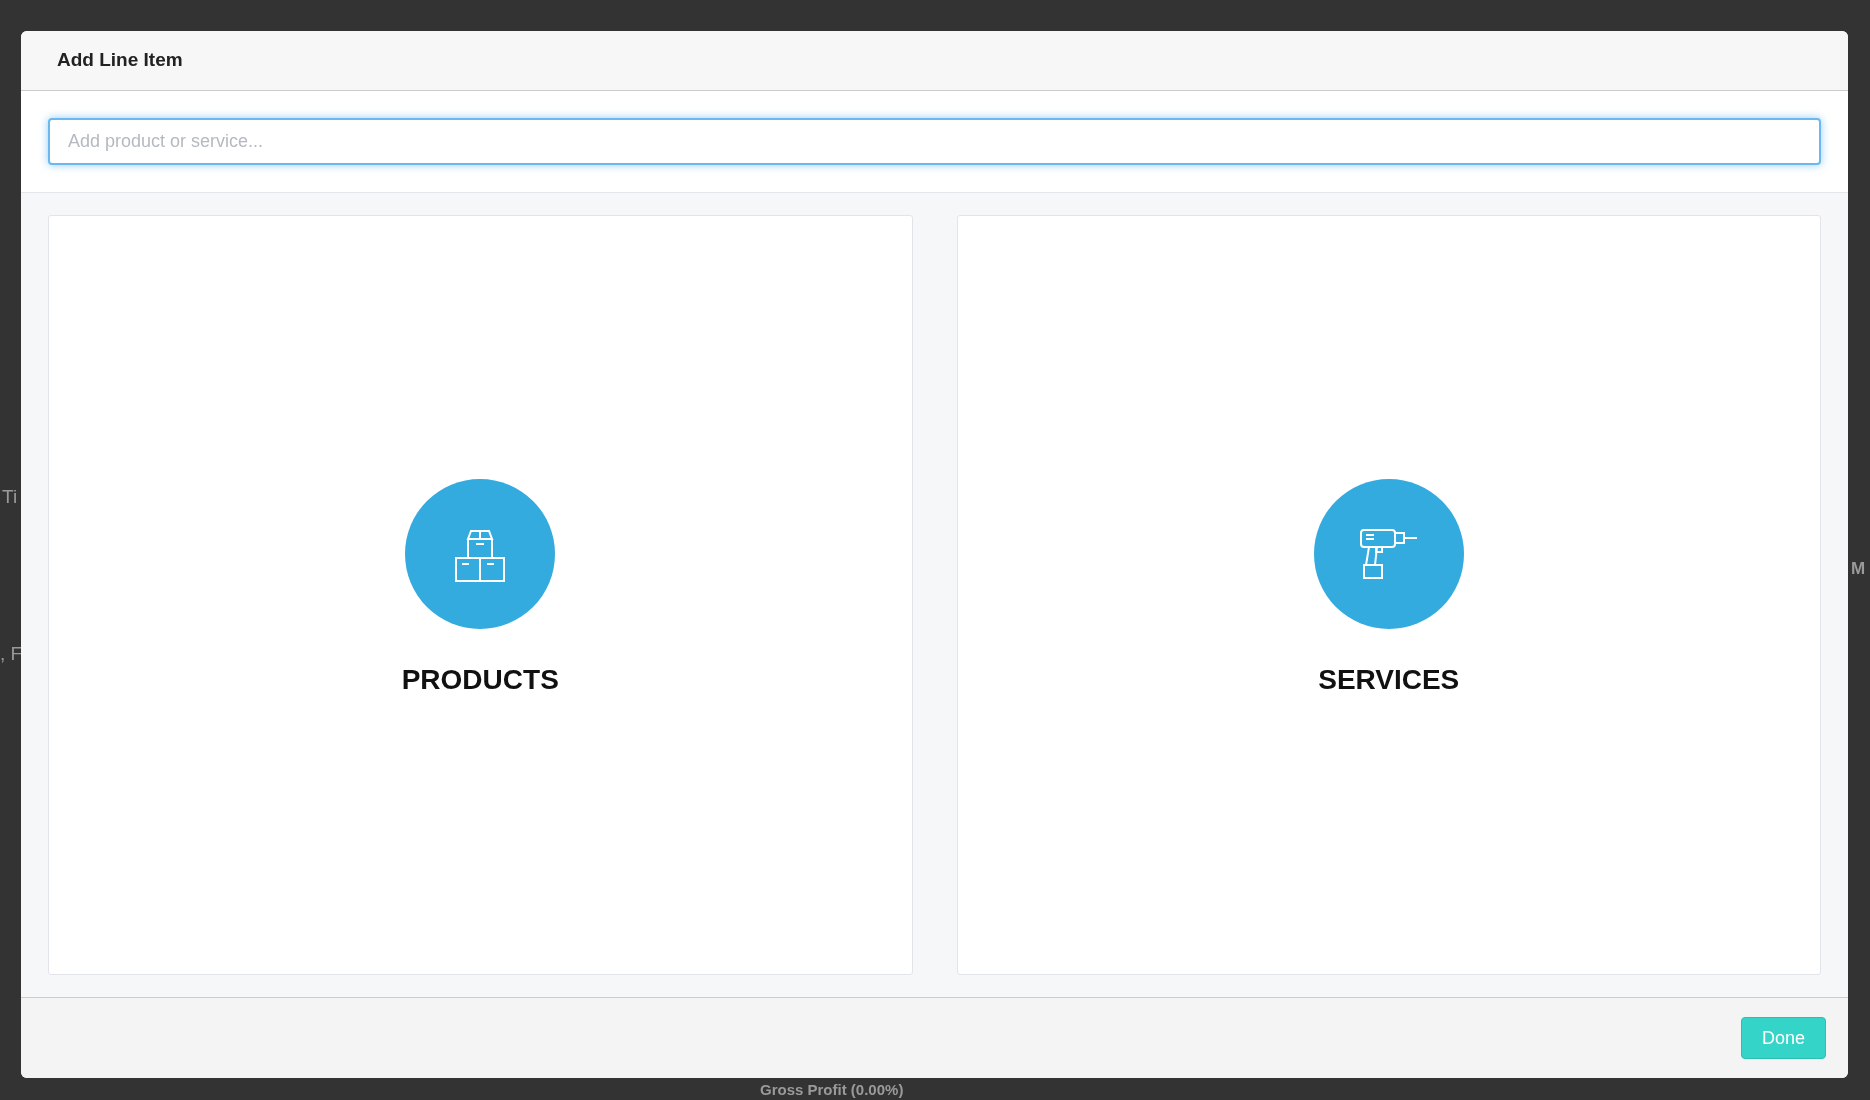 The height and width of the screenshot is (1100, 1870). Describe the element at coordinates (1388, 554) in the screenshot. I see `drill-icon` at that location.